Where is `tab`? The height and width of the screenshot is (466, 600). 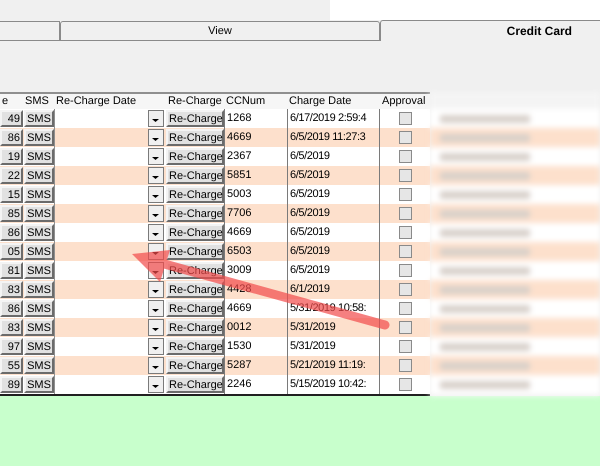
tab is located at coordinates (30, 31).